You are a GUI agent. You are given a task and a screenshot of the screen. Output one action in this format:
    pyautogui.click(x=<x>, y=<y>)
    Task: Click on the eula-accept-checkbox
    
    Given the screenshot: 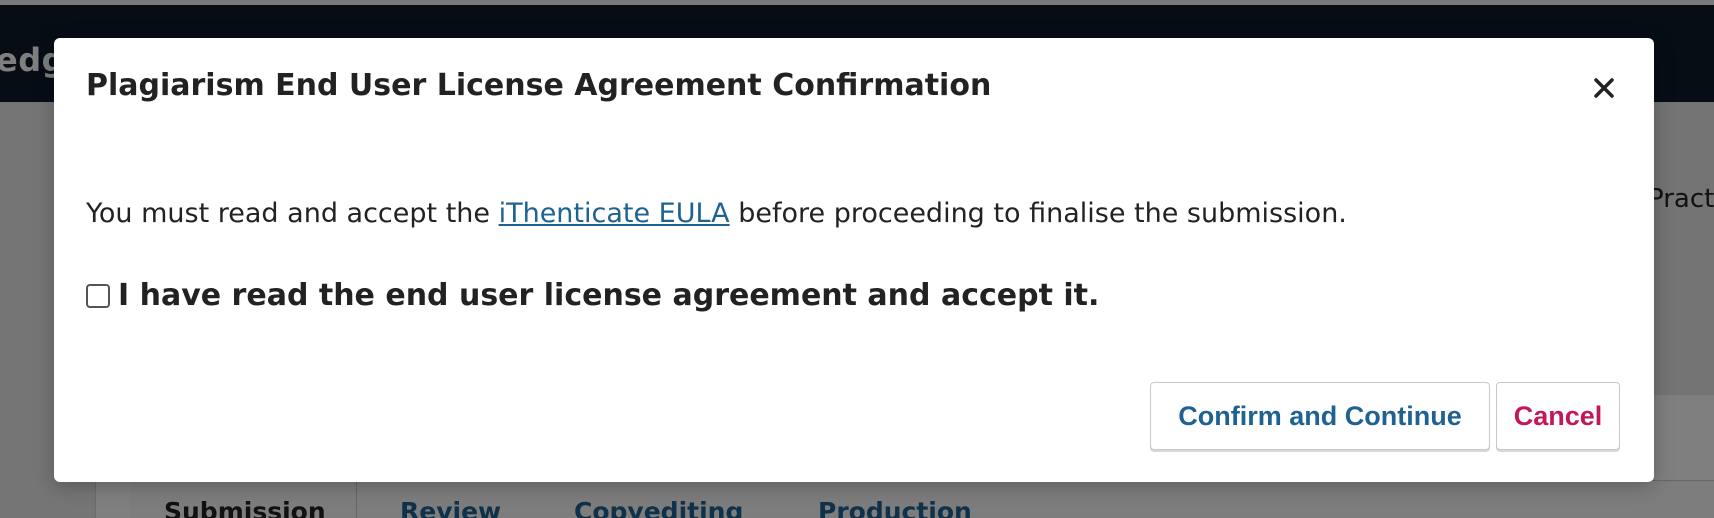 What is the action you would take?
    pyautogui.click(x=98, y=295)
    